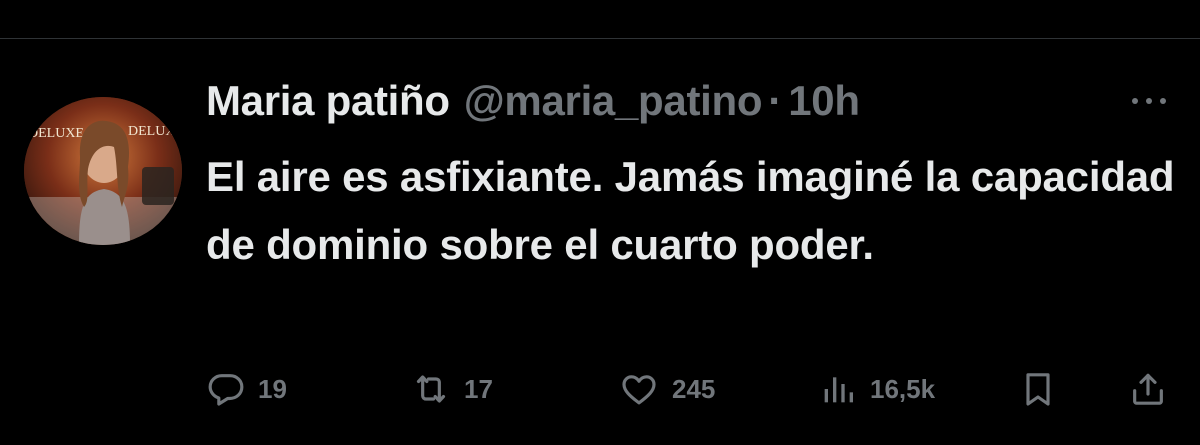 The width and height of the screenshot is (1200, 445). What do you see at coordinates (478, 388) in the screenshot?
I see `retweet-count: 17` at bounding box center [478, 388].